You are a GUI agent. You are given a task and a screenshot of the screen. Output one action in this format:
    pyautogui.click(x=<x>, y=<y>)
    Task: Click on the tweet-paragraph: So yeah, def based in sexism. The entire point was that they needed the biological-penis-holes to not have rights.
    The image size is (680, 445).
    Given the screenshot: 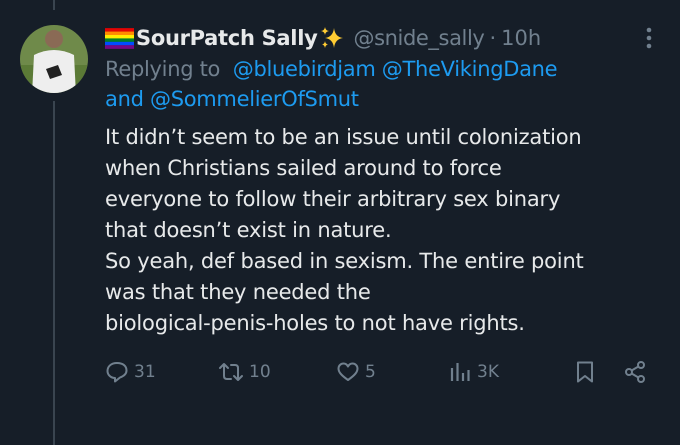 What is the action you would take?
    pyautogui.click(x=345, y=292)
    